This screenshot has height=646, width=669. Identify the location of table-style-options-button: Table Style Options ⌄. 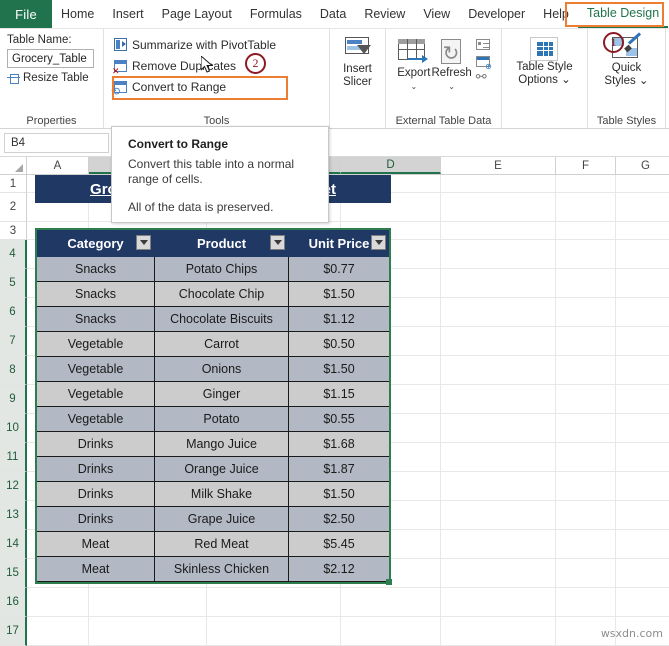
(544, 60).